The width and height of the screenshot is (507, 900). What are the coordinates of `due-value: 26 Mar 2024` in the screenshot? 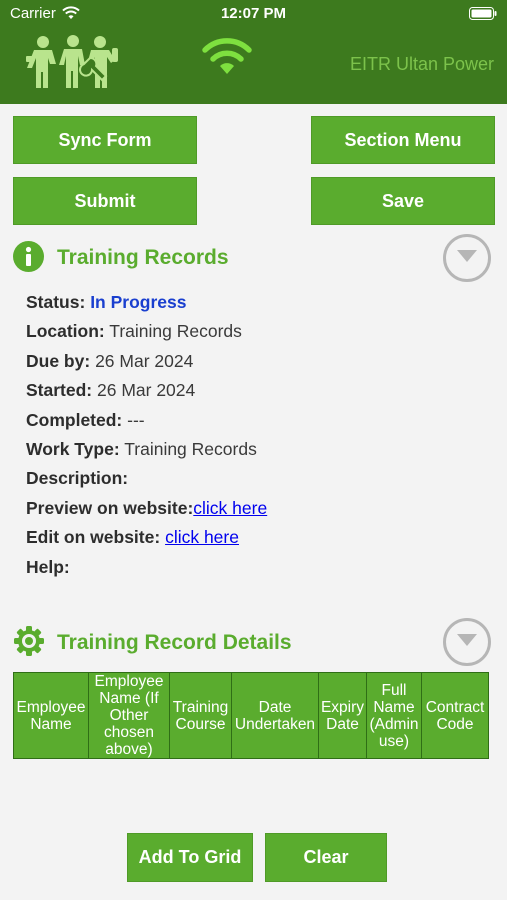 It's located at (144, 360).